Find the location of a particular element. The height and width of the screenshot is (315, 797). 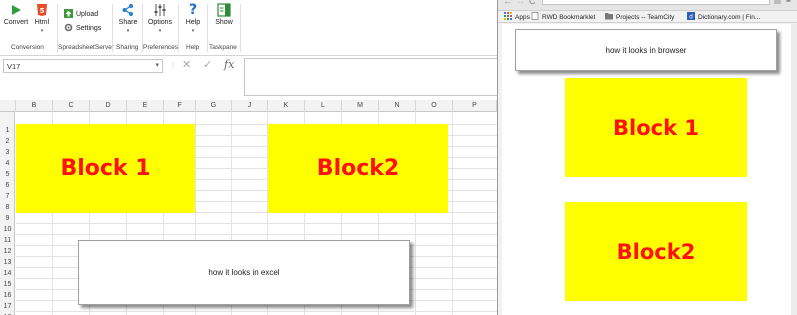

upload-label: Upload is located at coordinates (87, 14).